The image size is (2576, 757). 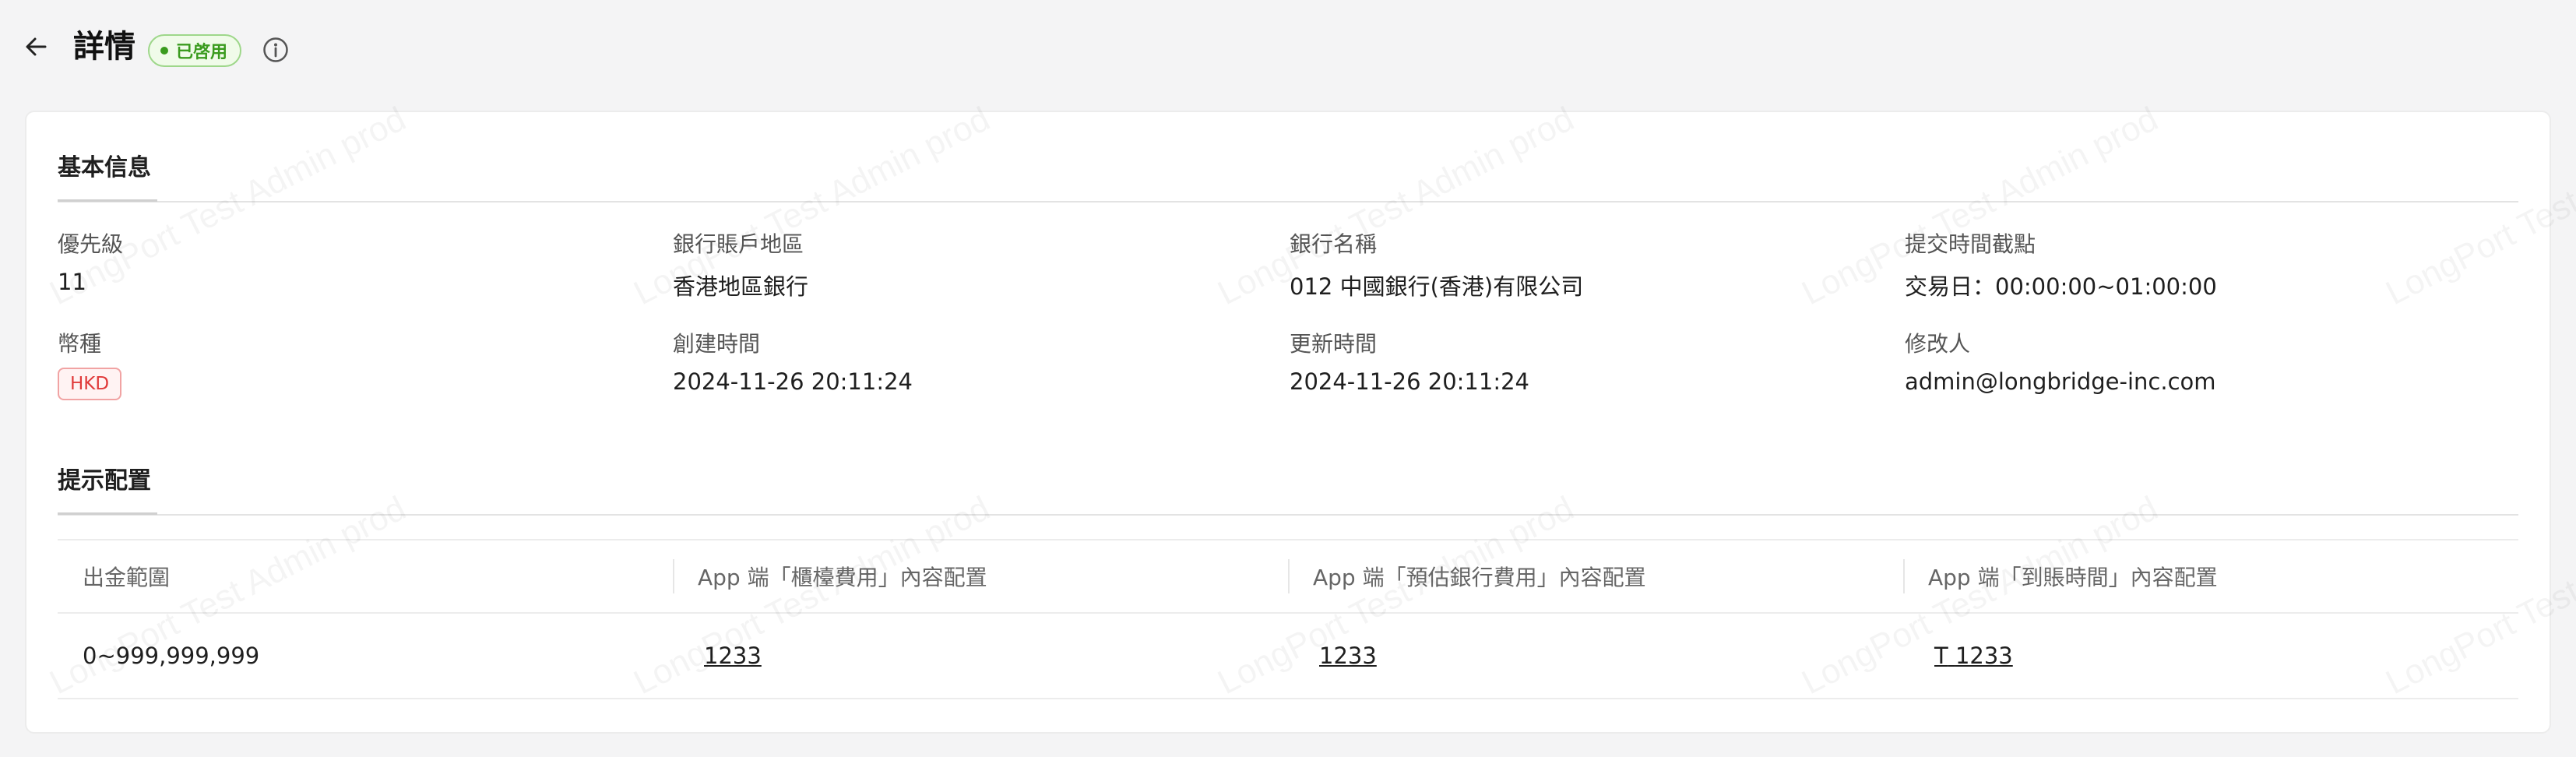 I want to click on page-header: 詳情 已啓用, so click(x=1288, y=50).